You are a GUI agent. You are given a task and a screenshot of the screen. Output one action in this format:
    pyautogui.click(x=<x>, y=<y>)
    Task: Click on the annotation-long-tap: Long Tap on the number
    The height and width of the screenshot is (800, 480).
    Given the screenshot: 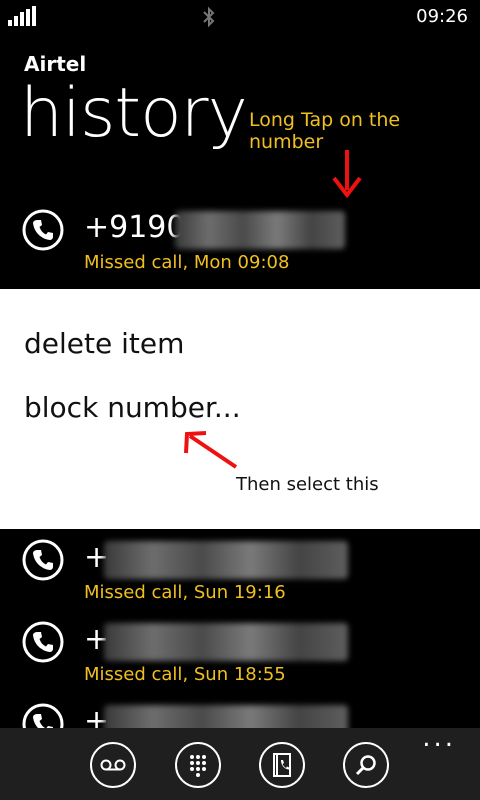 What is the action you would take?
    pyautogui.click(x=325, y=131)
    